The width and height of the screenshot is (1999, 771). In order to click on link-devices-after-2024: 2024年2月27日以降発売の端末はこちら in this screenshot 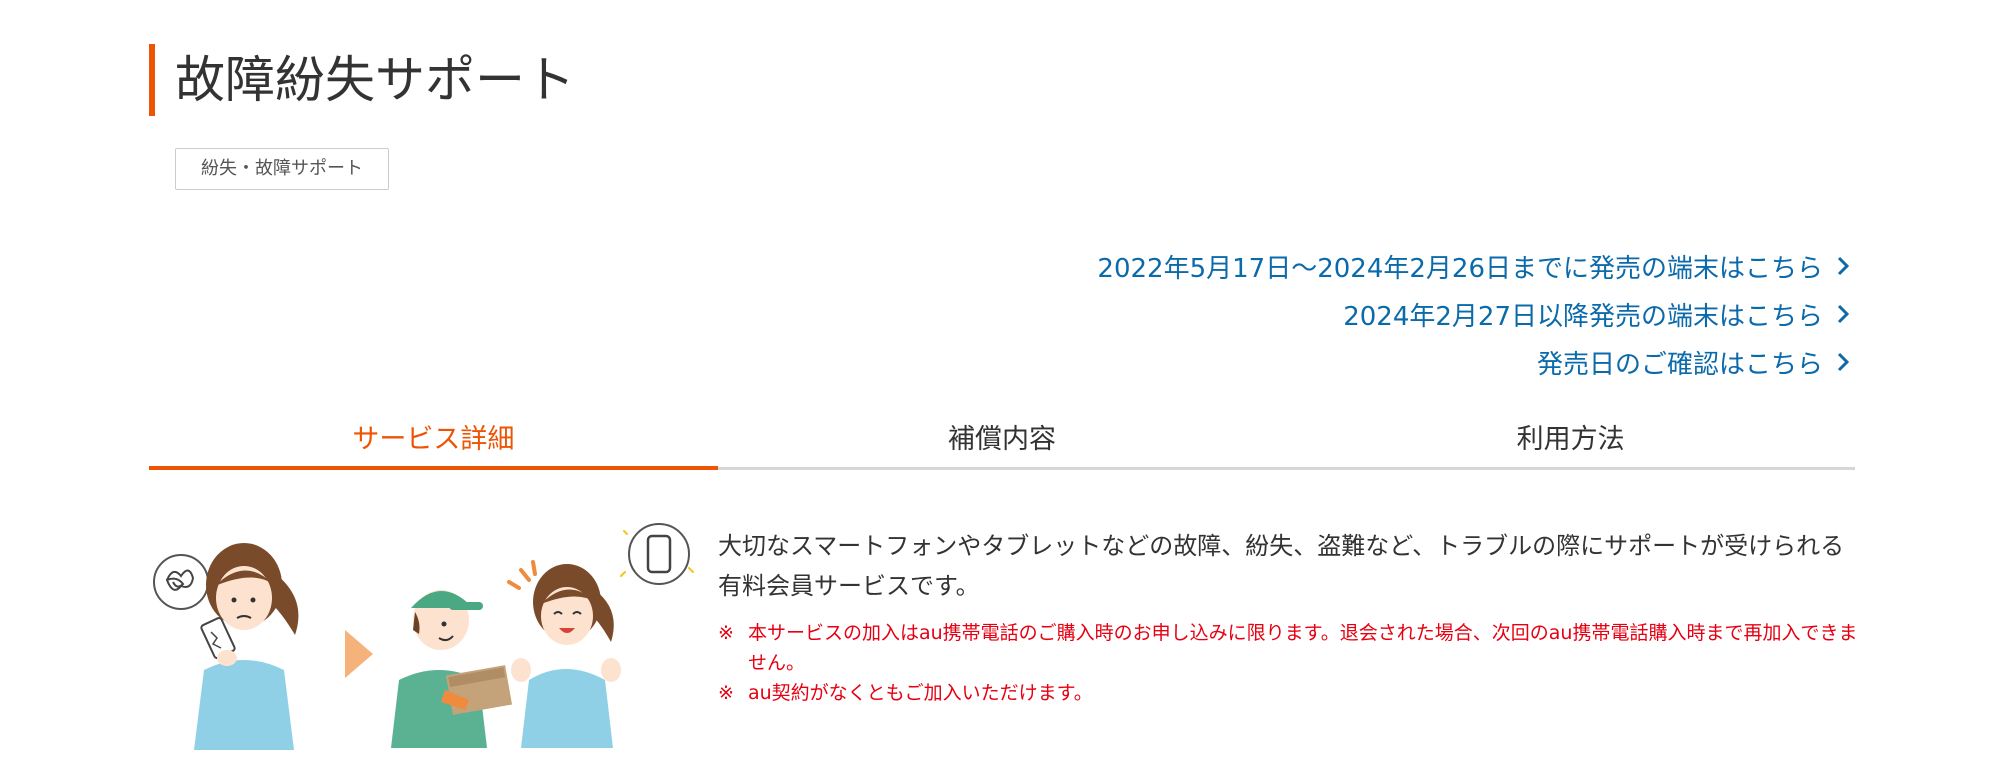, I will do `click(1476, 314)`.